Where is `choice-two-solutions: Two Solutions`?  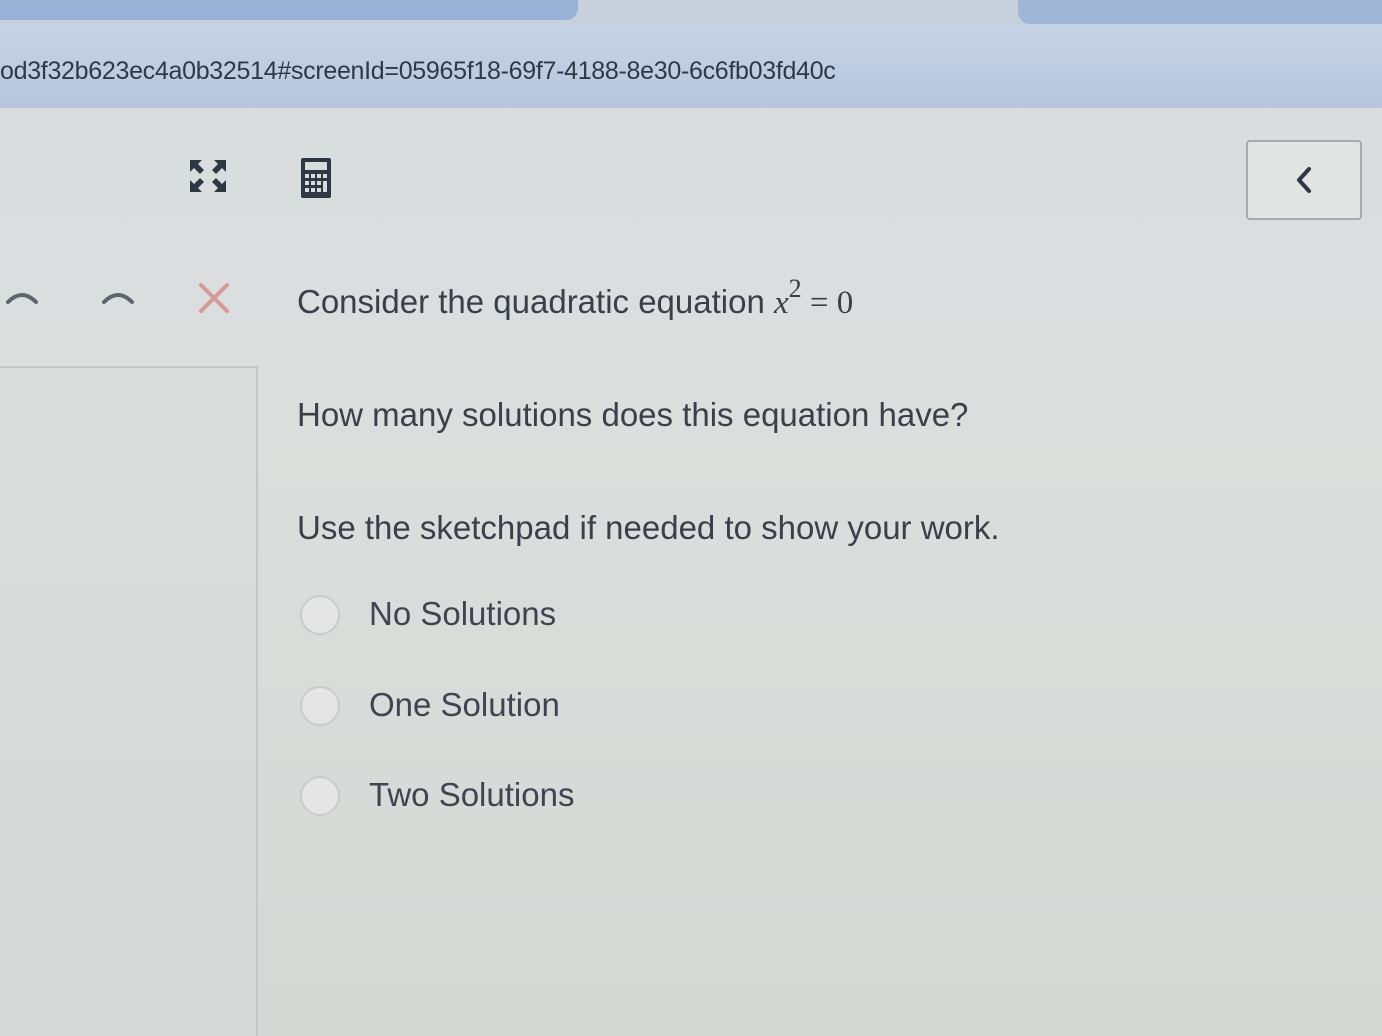 choice-two-solutions: Two Solutions is located at coordinates (437, 796).